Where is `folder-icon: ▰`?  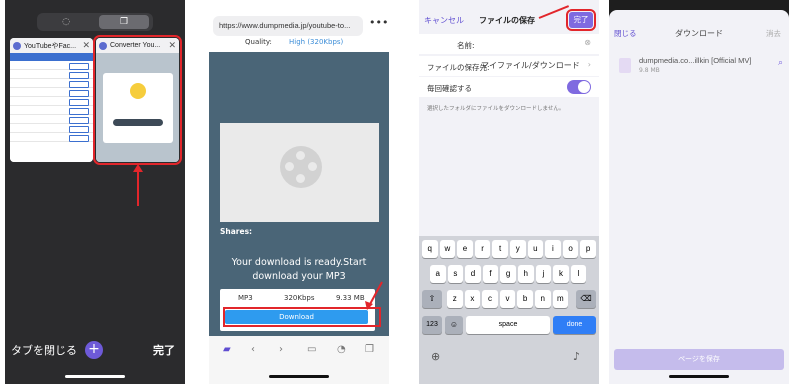 folder-icon: ▰ is located at coordinates (227, 349).